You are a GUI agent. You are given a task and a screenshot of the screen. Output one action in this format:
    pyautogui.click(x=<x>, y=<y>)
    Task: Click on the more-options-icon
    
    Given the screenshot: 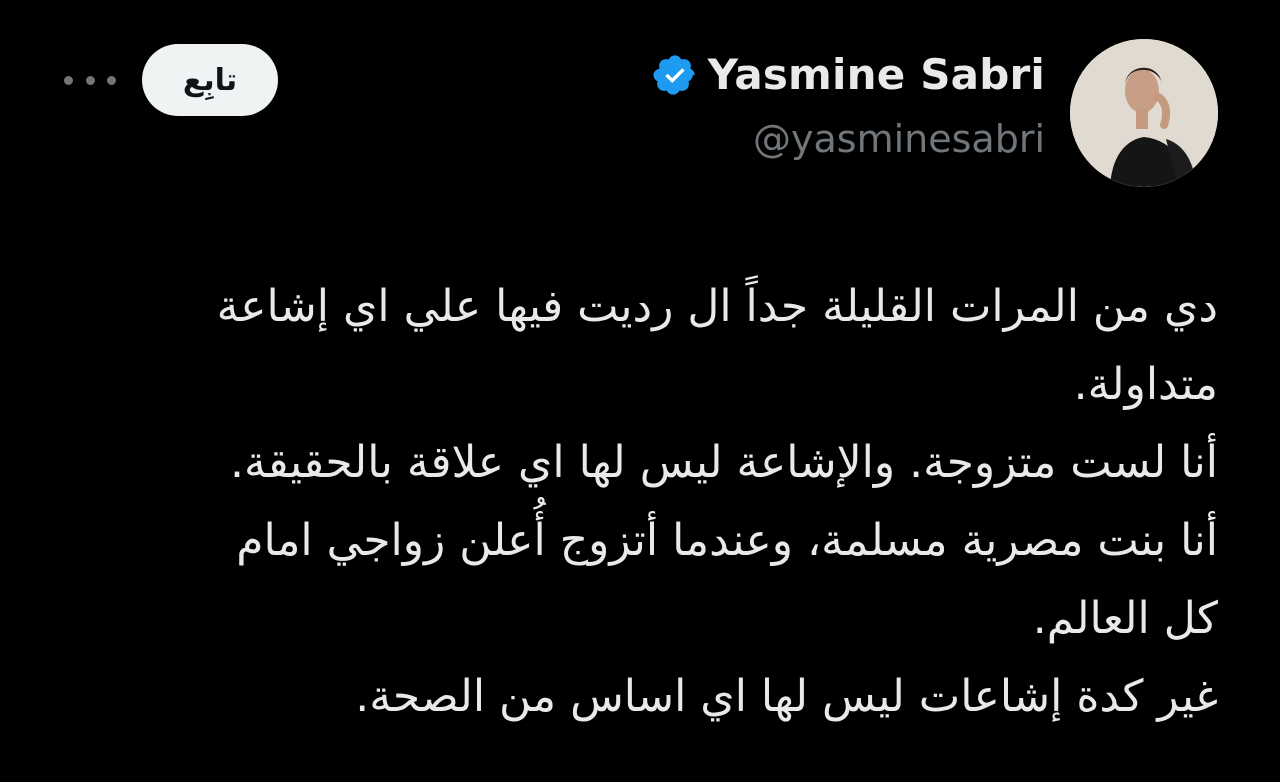 What is the action you would take?
    pyautogui.click(x=90, y=80)
    